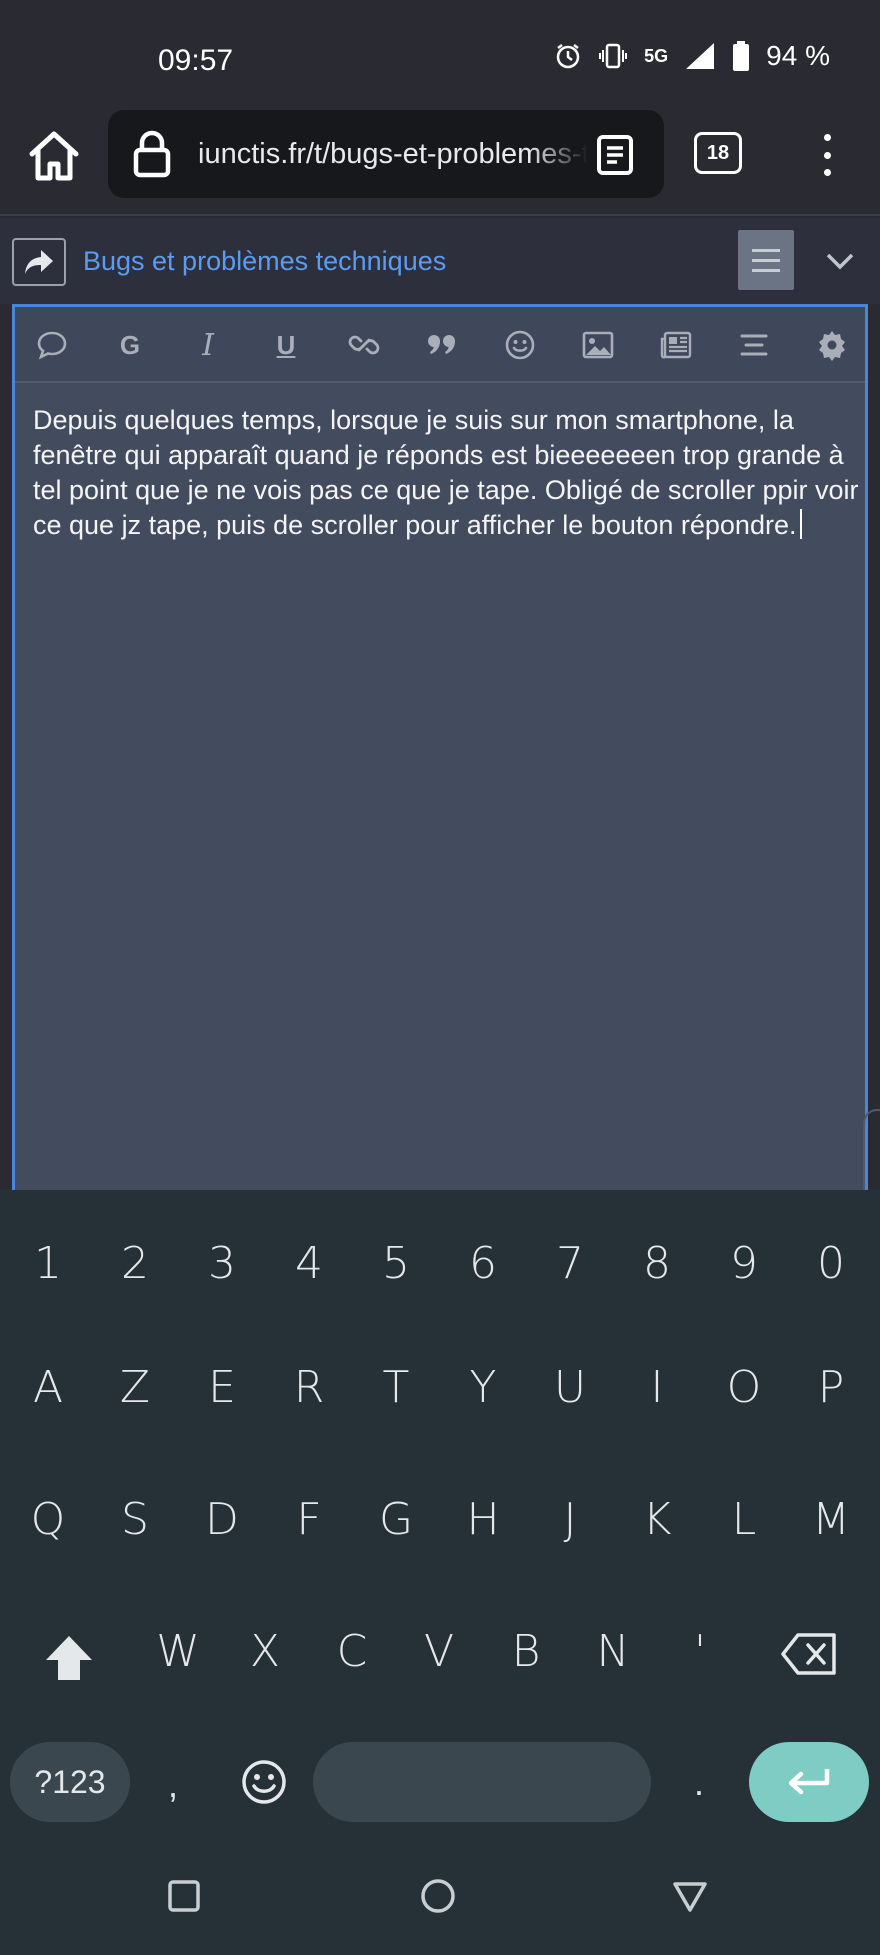 Image resolution: width=880 pixels, height=1955 pixels. Describe the element at coordinates (483, 1519) in the screenshot. I see `key: H` at that location.